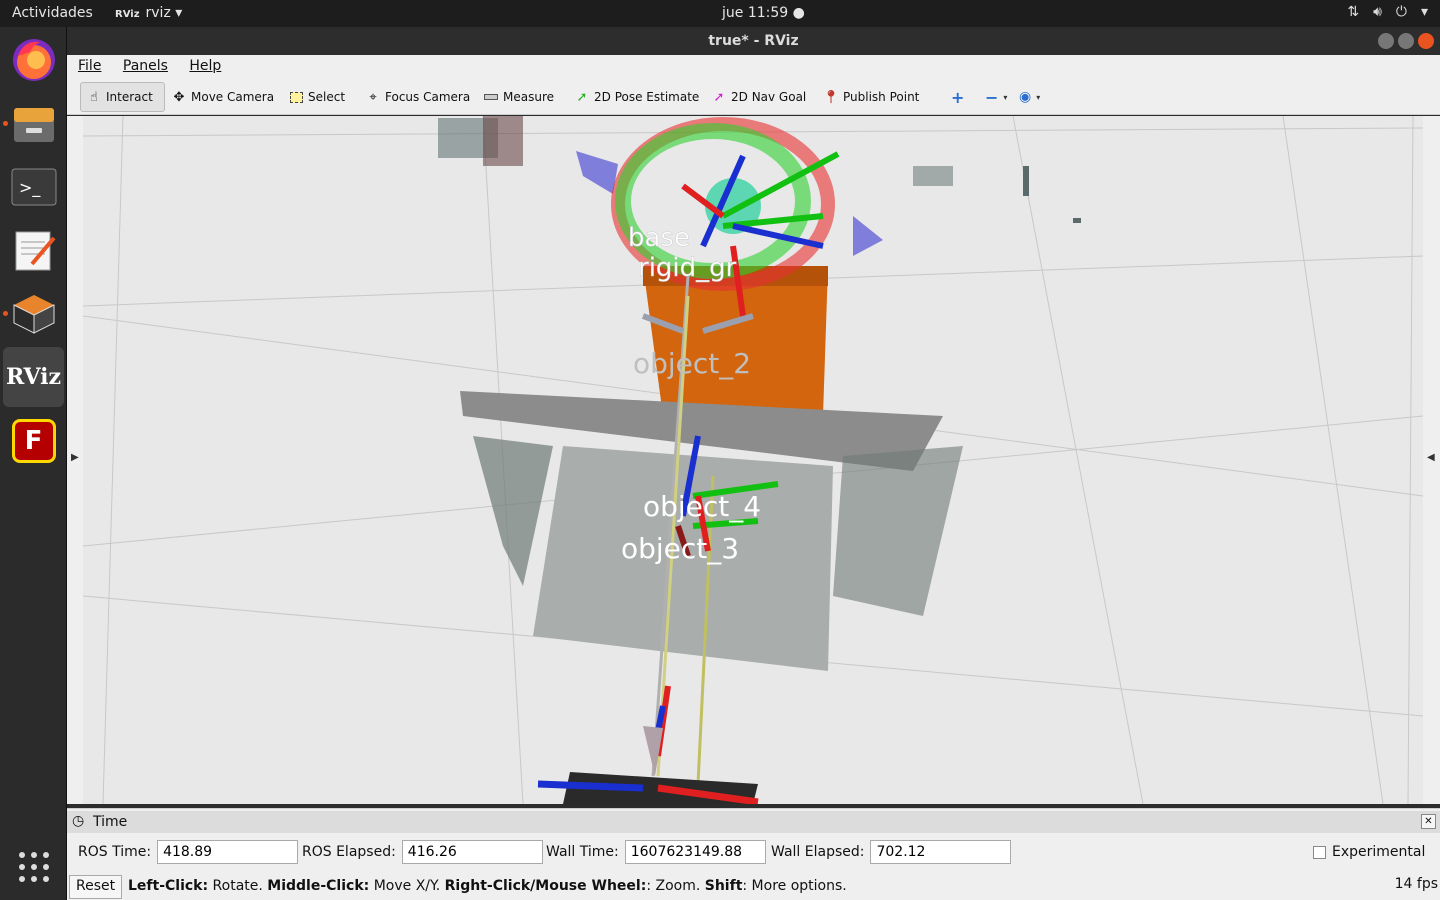  What do you see at coordinates (78, 821) in the screenshot?
I see `clock-icon: ◷` at bounding box center [78, 821].